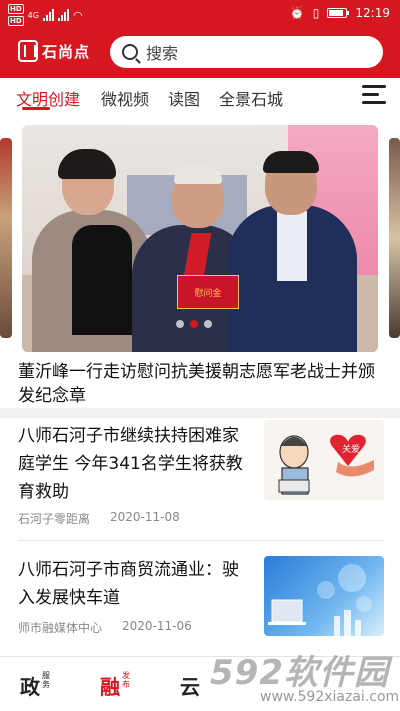  I want to click on watermark-logo: 592软件园, so click(299, 673).